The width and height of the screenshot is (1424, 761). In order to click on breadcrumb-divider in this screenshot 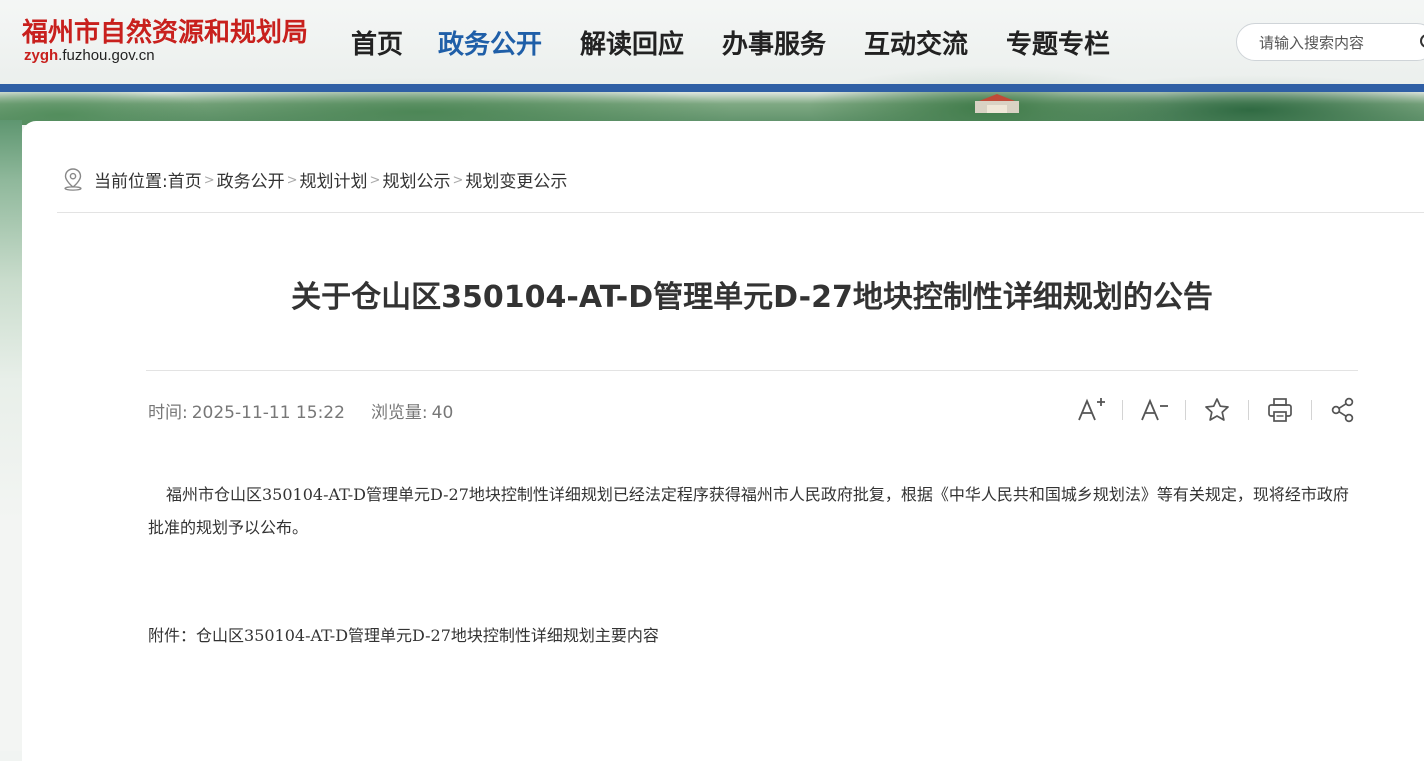, I will do `click(740, 212)`.